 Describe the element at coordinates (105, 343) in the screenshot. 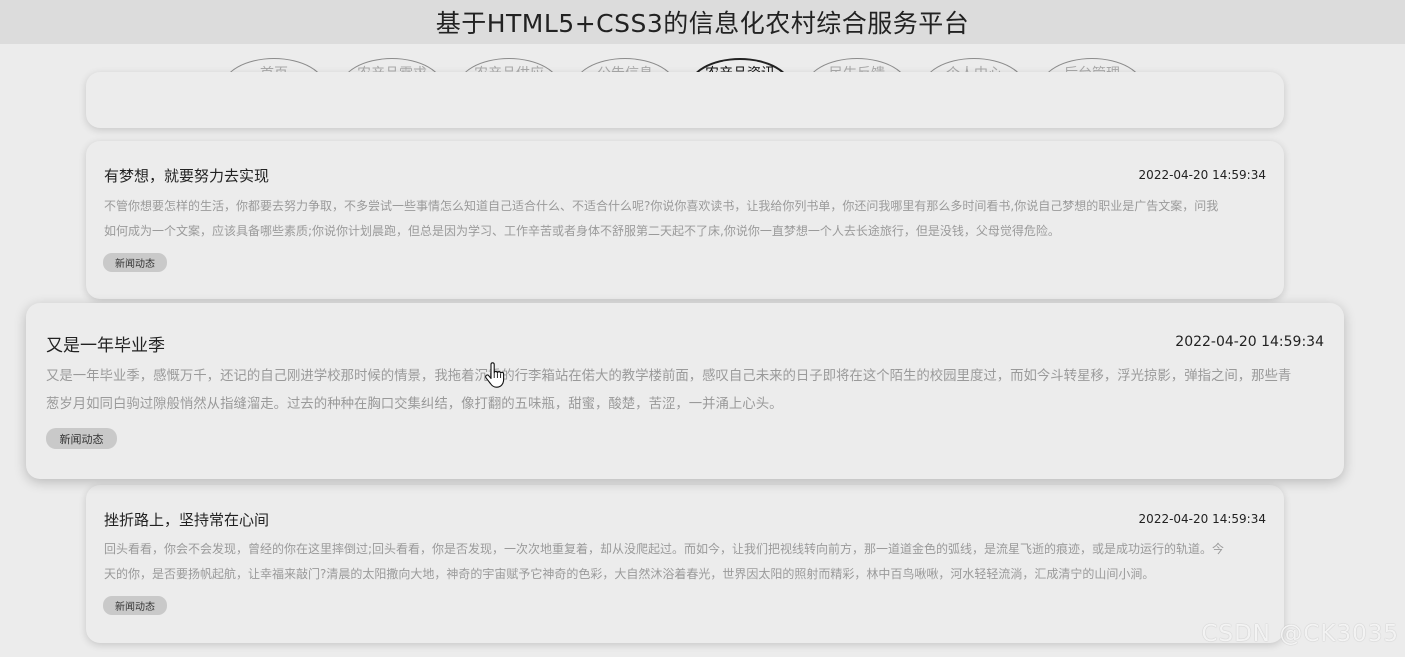

I see `article-title: 又是一年毕业季` at that location.